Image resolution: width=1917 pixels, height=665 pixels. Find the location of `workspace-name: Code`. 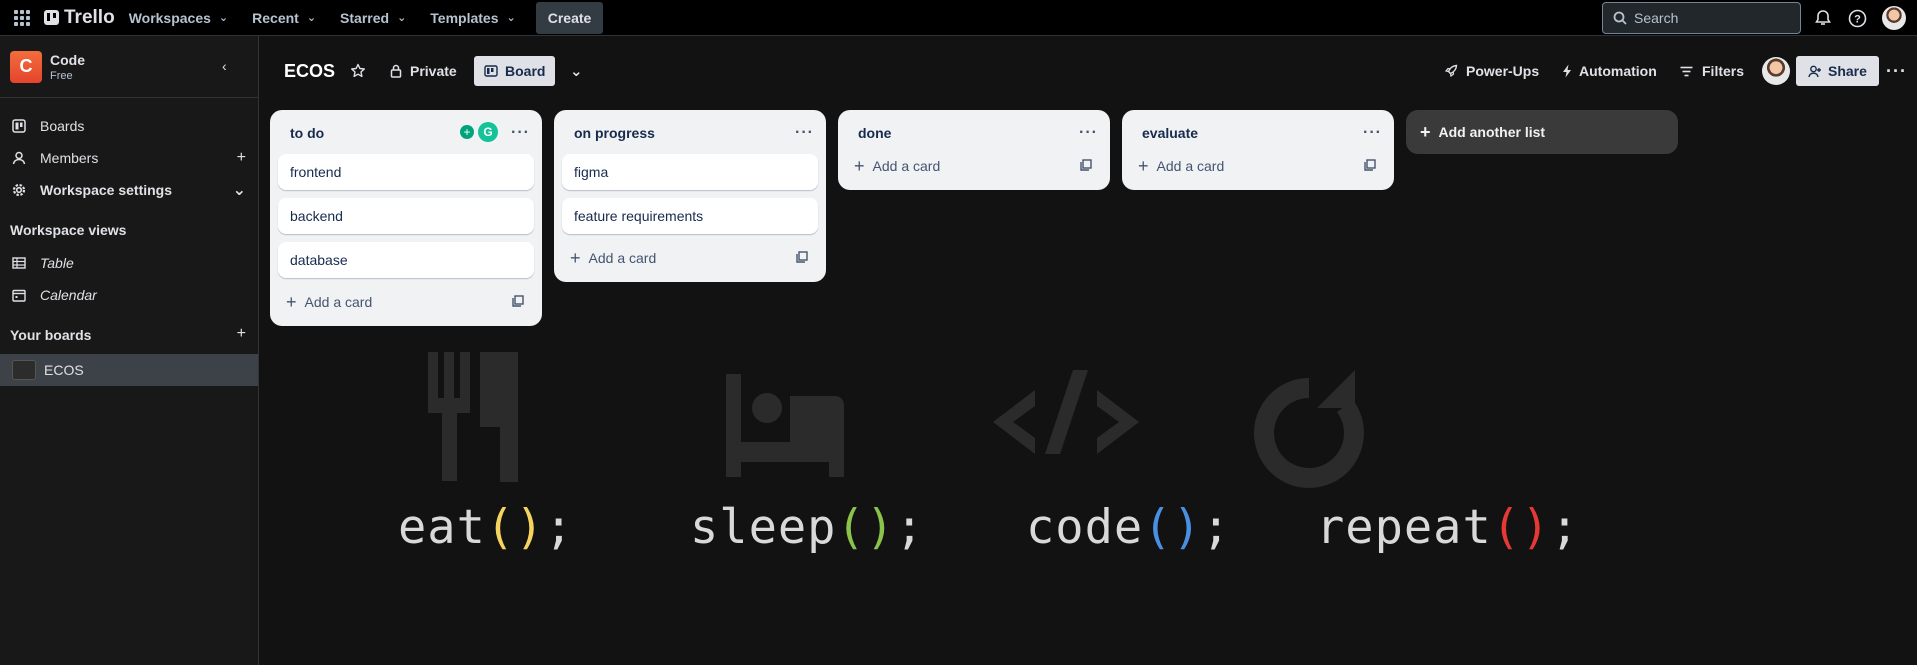

workspace-name: Code is located at coordinates (67, 60).